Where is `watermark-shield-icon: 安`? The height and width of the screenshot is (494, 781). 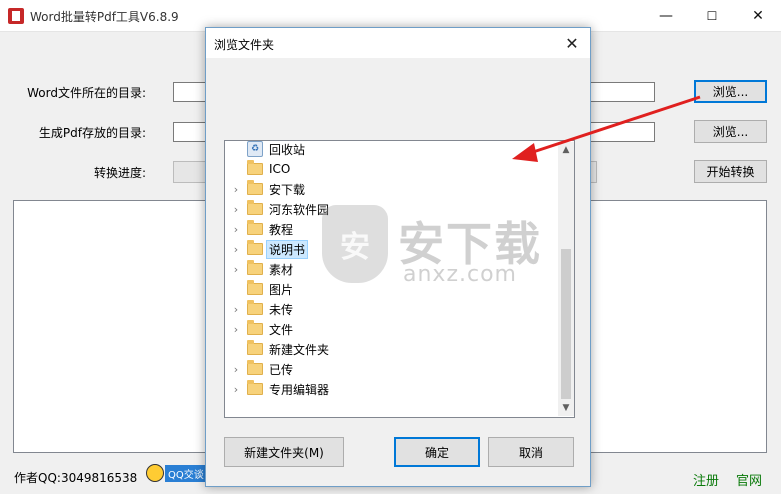 watermark-shield-icon: 安 is located at coordinates (355, 244).